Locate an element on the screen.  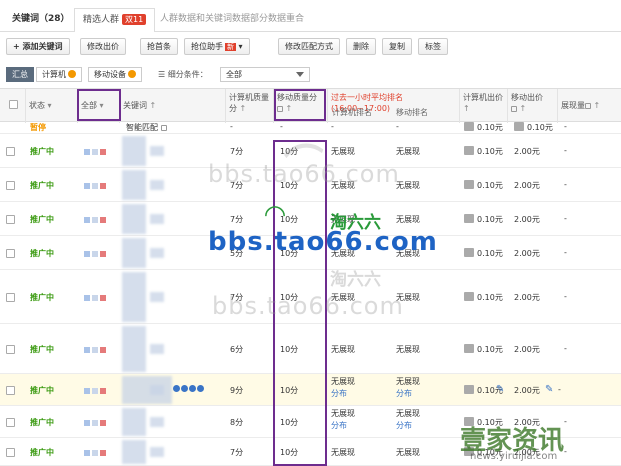
add-keyword-button: + 添加关键词 is located at coordinates (38, 46).